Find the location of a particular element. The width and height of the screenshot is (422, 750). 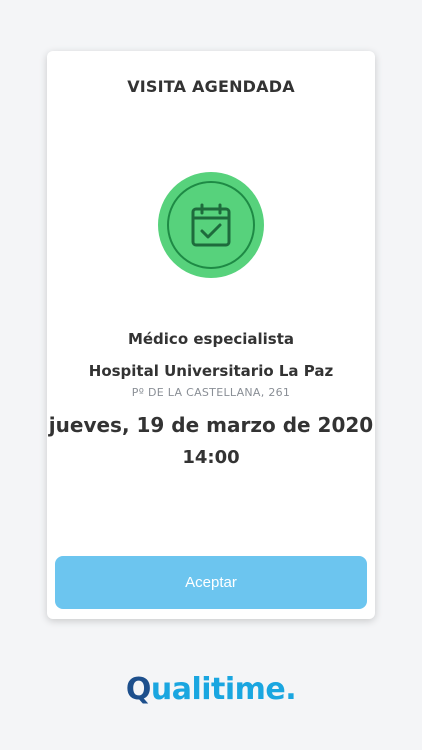

qualitime-logo: Qualitime. is located at coordinates (211, 689).